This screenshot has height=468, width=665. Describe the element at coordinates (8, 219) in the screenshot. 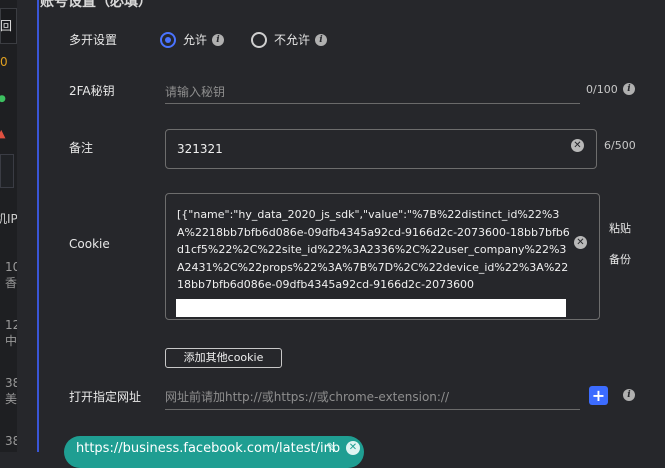

I see `sidebar-section-label: 机IP` at that location.